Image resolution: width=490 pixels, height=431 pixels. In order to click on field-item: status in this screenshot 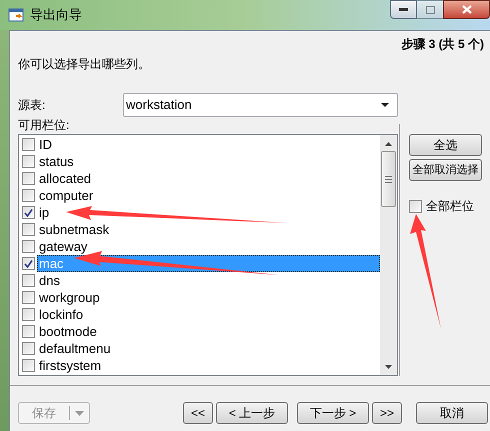, I will do `click(55, 161)`.